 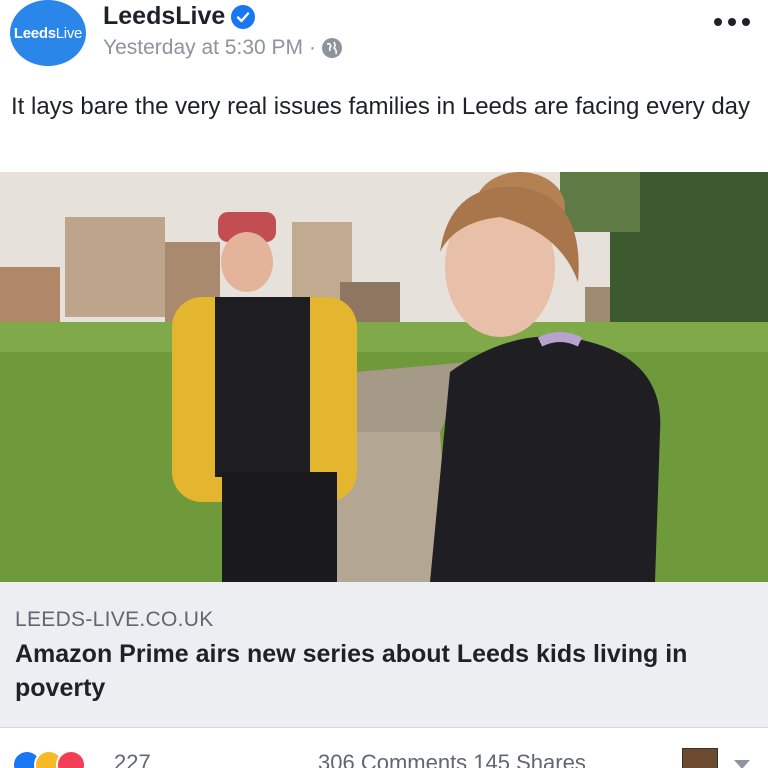 I want to click on avatar-text-bold: Leeds, so click(x=34, y=33).